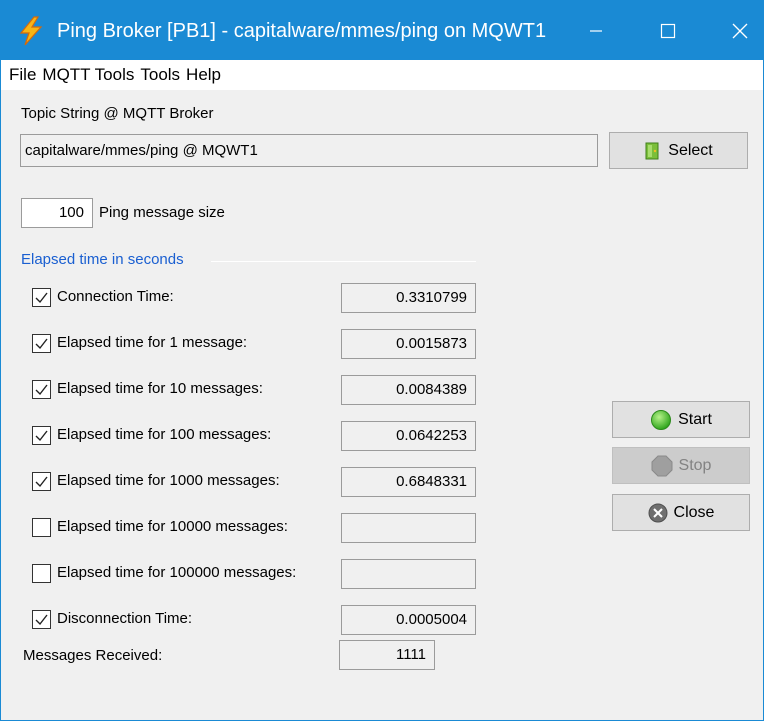 This screenshot has height=721, width=764. I want to click on elapsed-row-label: Elapsed time for 10000 messages:, so click(172, 526).